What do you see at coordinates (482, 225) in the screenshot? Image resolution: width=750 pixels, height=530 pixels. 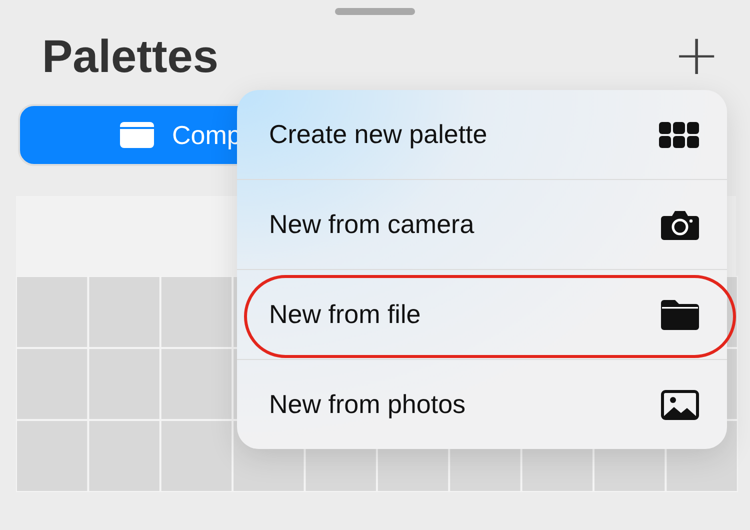 I see `menu-item: New from camera` at bounding box center [482, 225].